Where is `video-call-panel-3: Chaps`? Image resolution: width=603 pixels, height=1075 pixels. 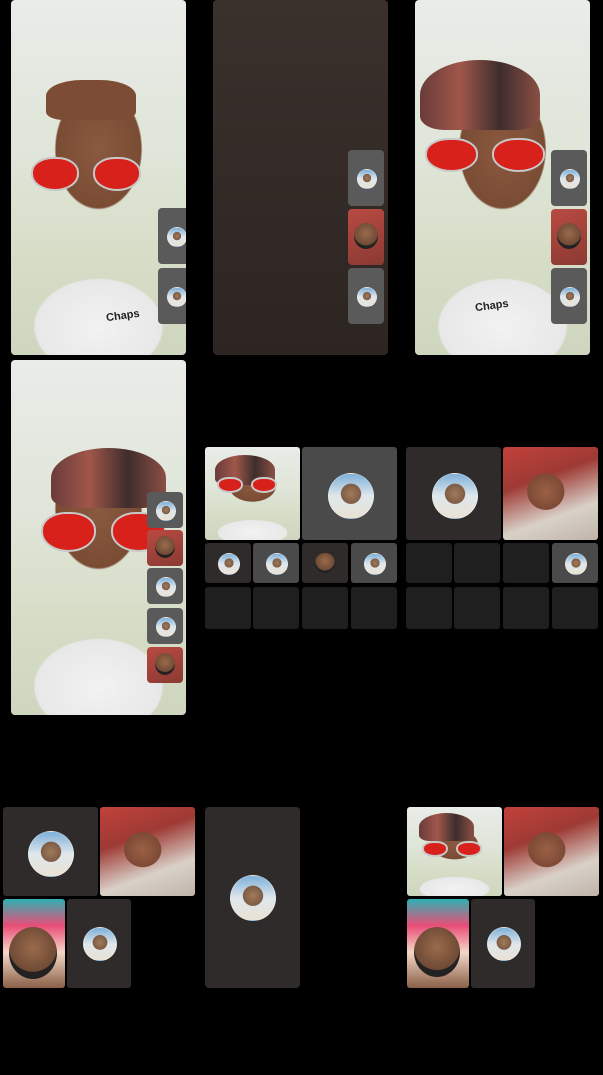 video-call-panel-3: Chaps is located at coordinates (502, 177).